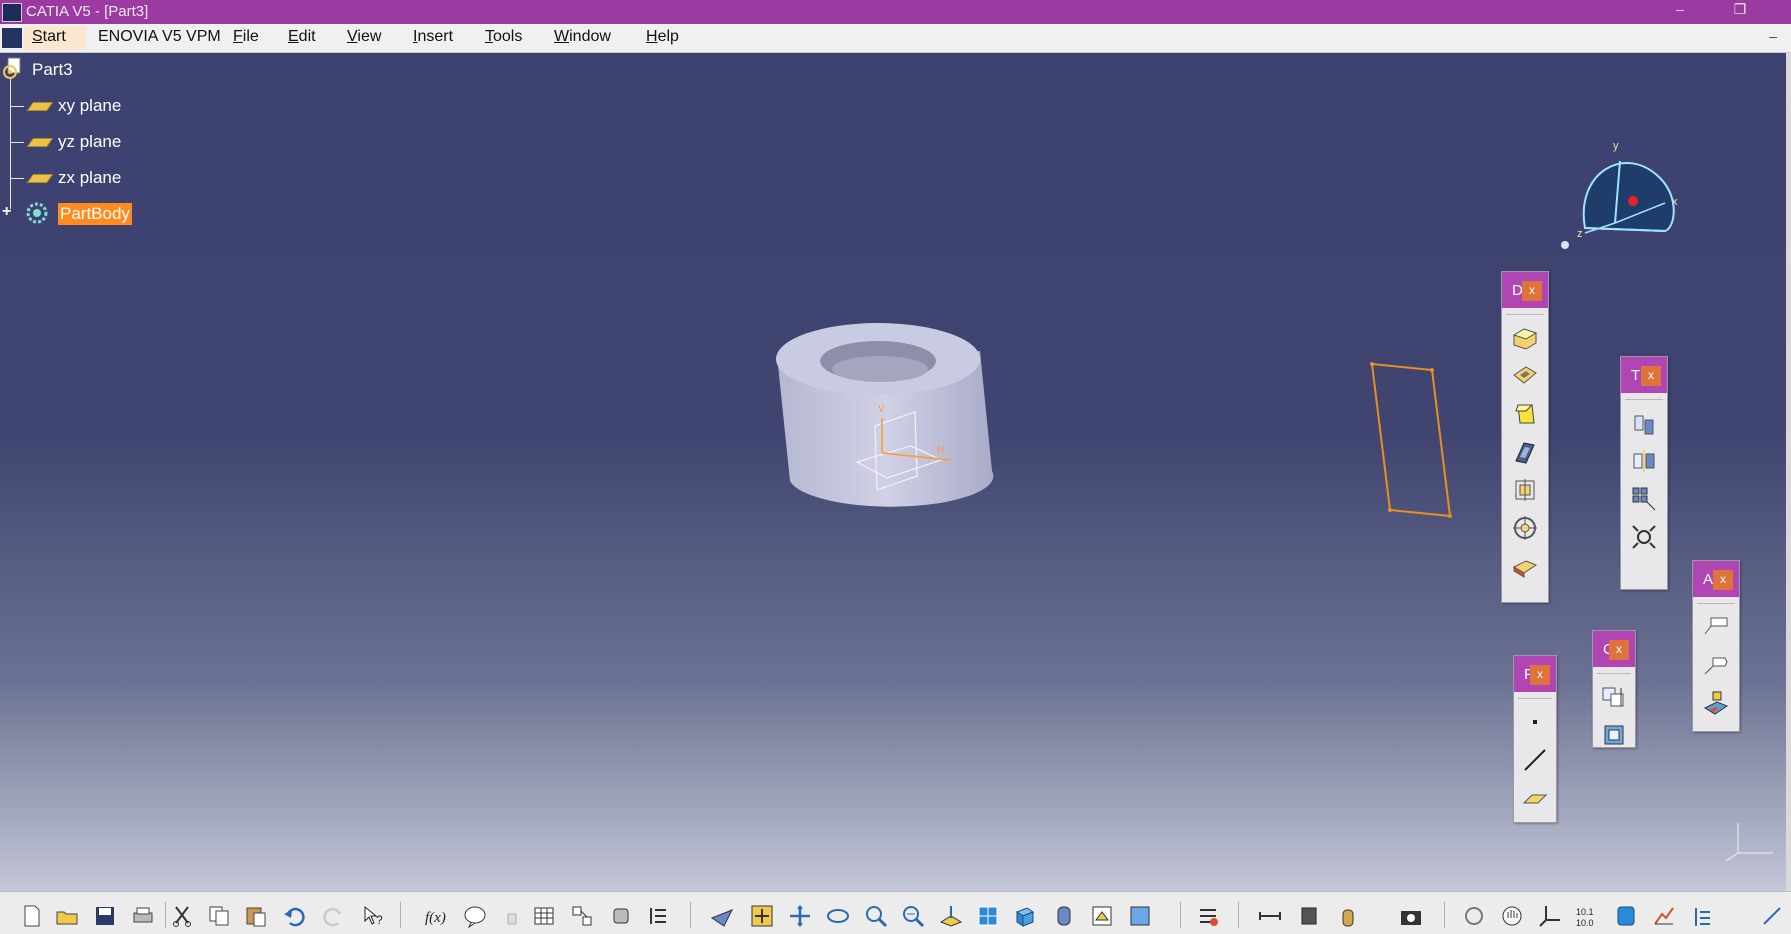 The image size is (1791, 934). What do you see at coordinates (1413, 450) in the screenshot?
I see `sketch-outline` at bounding box center [1413, 450].